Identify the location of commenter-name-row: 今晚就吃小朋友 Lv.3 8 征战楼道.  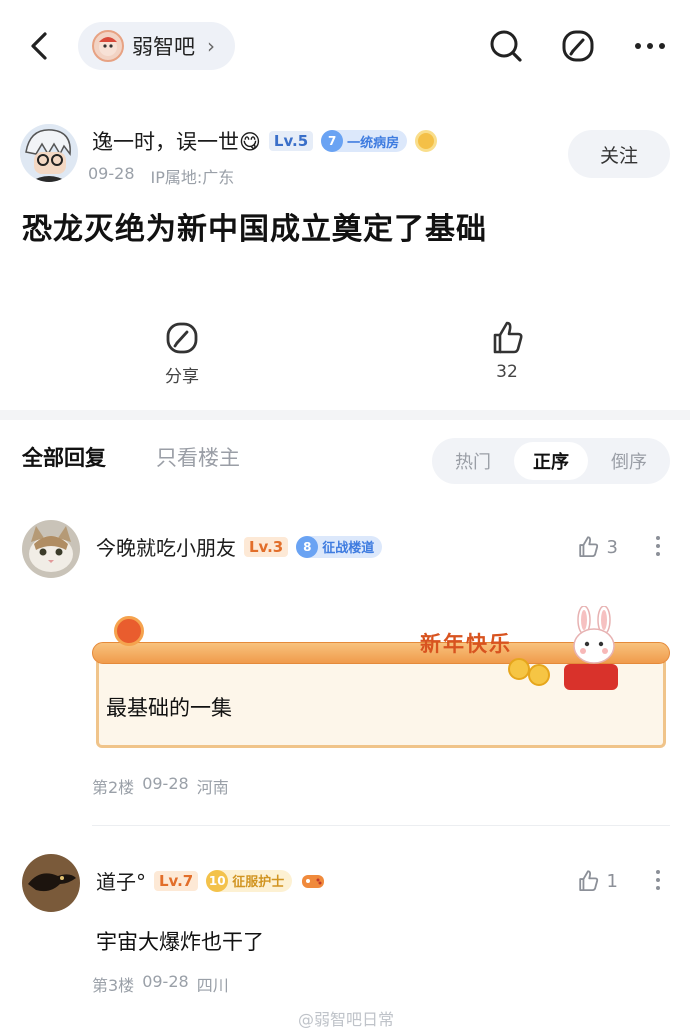
(239, 546).